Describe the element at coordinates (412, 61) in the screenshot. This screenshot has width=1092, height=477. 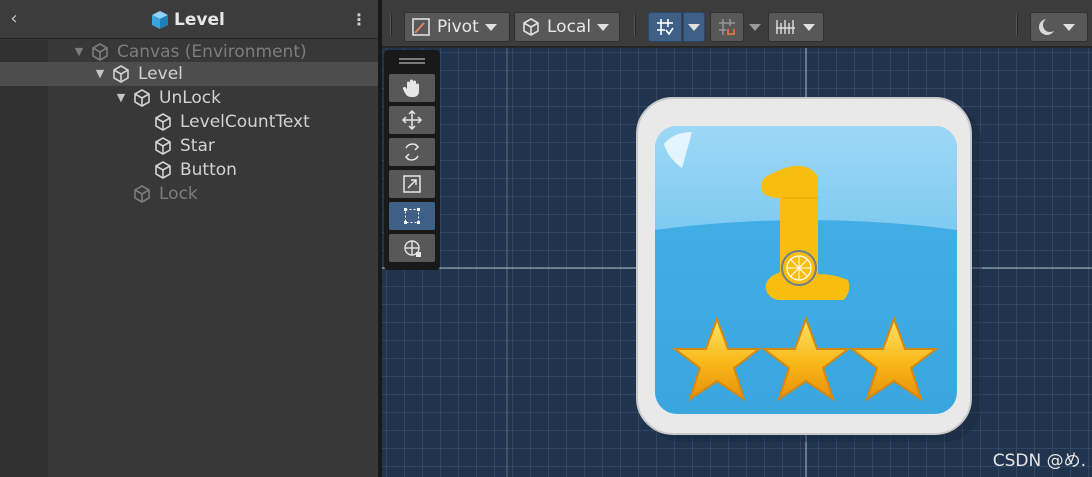
I see `drag-handle-icon` at that location.